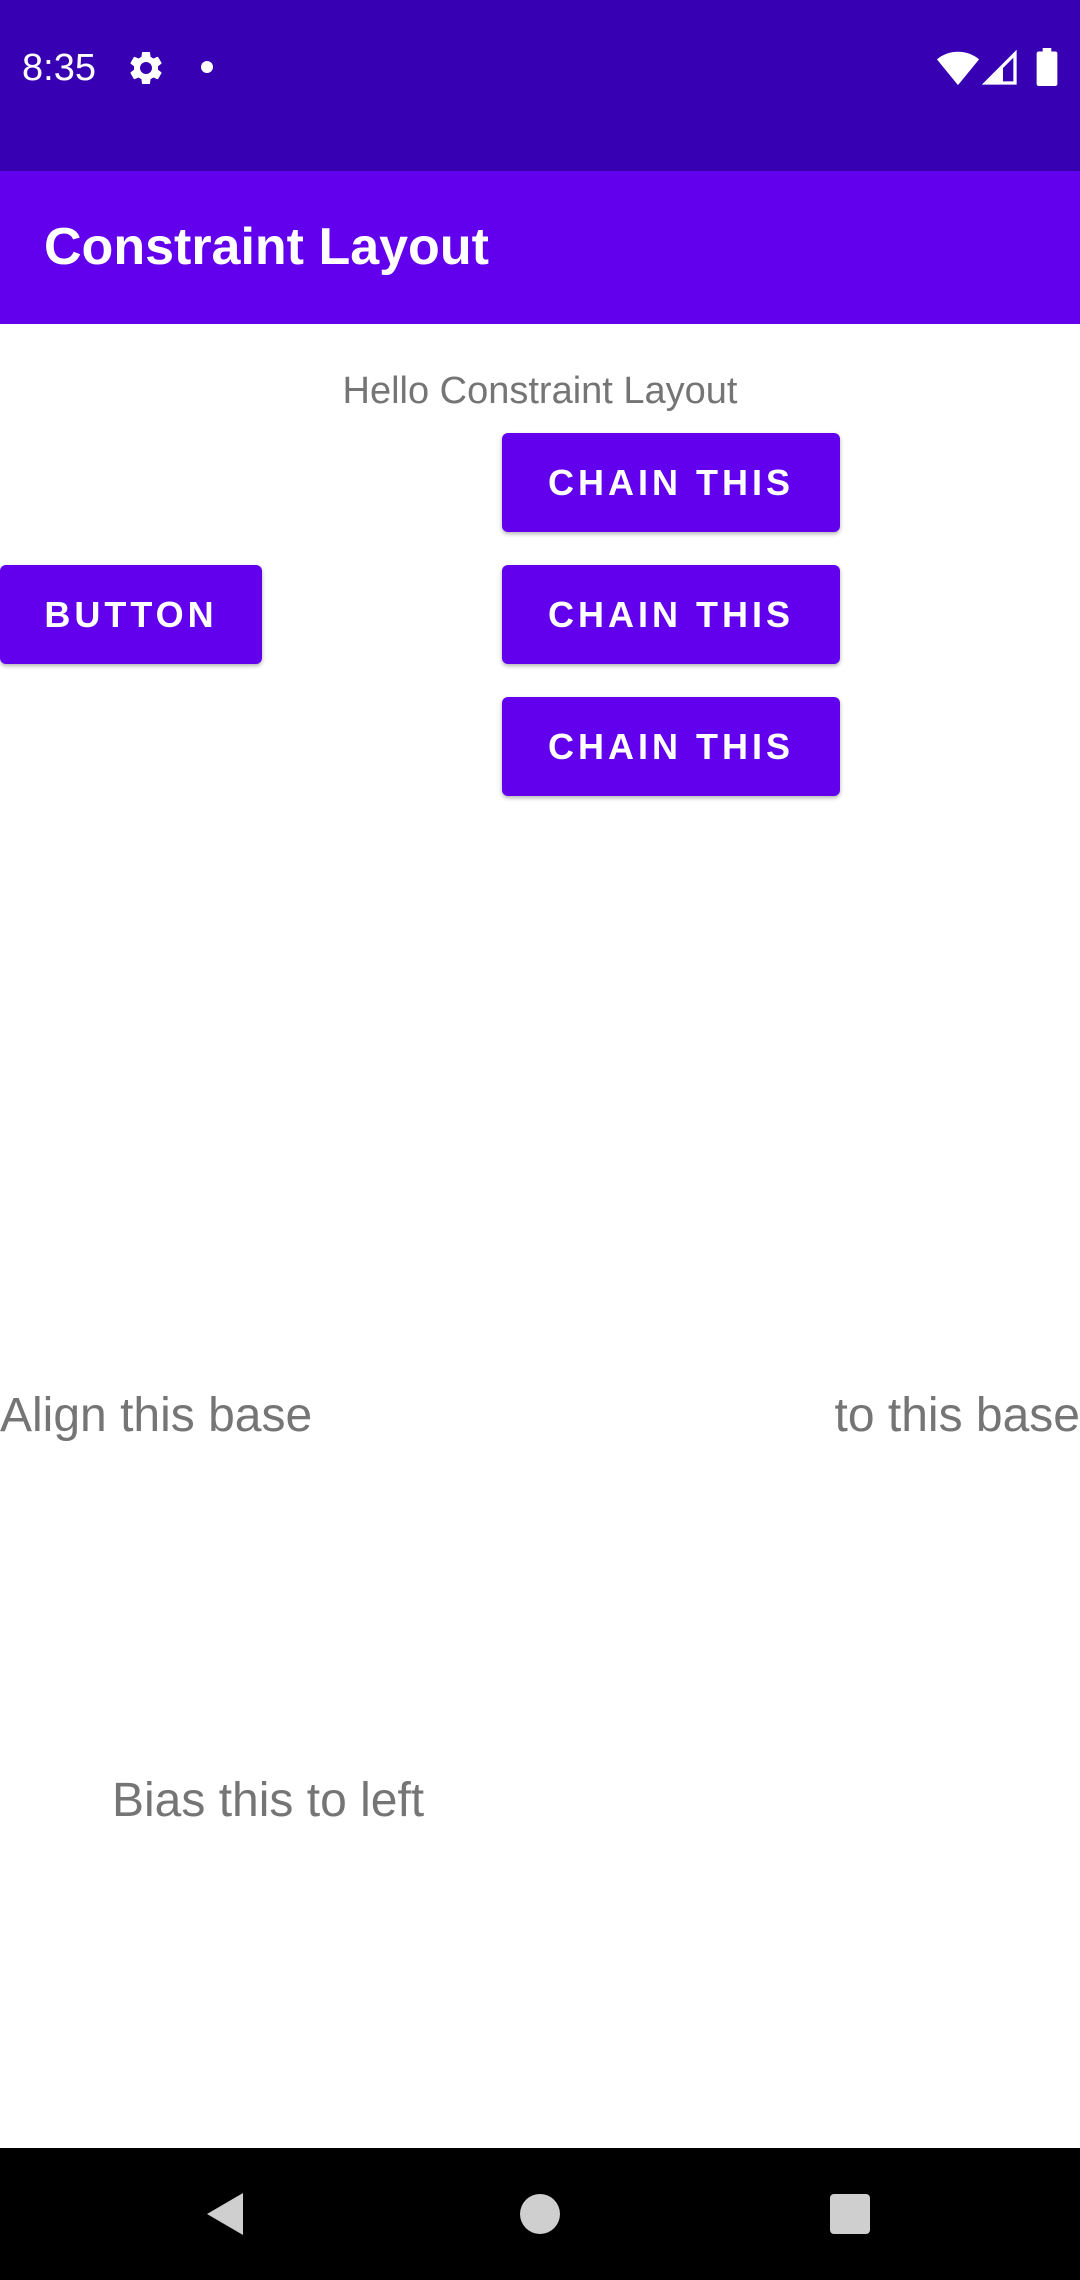  Describe the element at coordinates (999, 67) in the screenshot. I see `signal-icon` at that location.